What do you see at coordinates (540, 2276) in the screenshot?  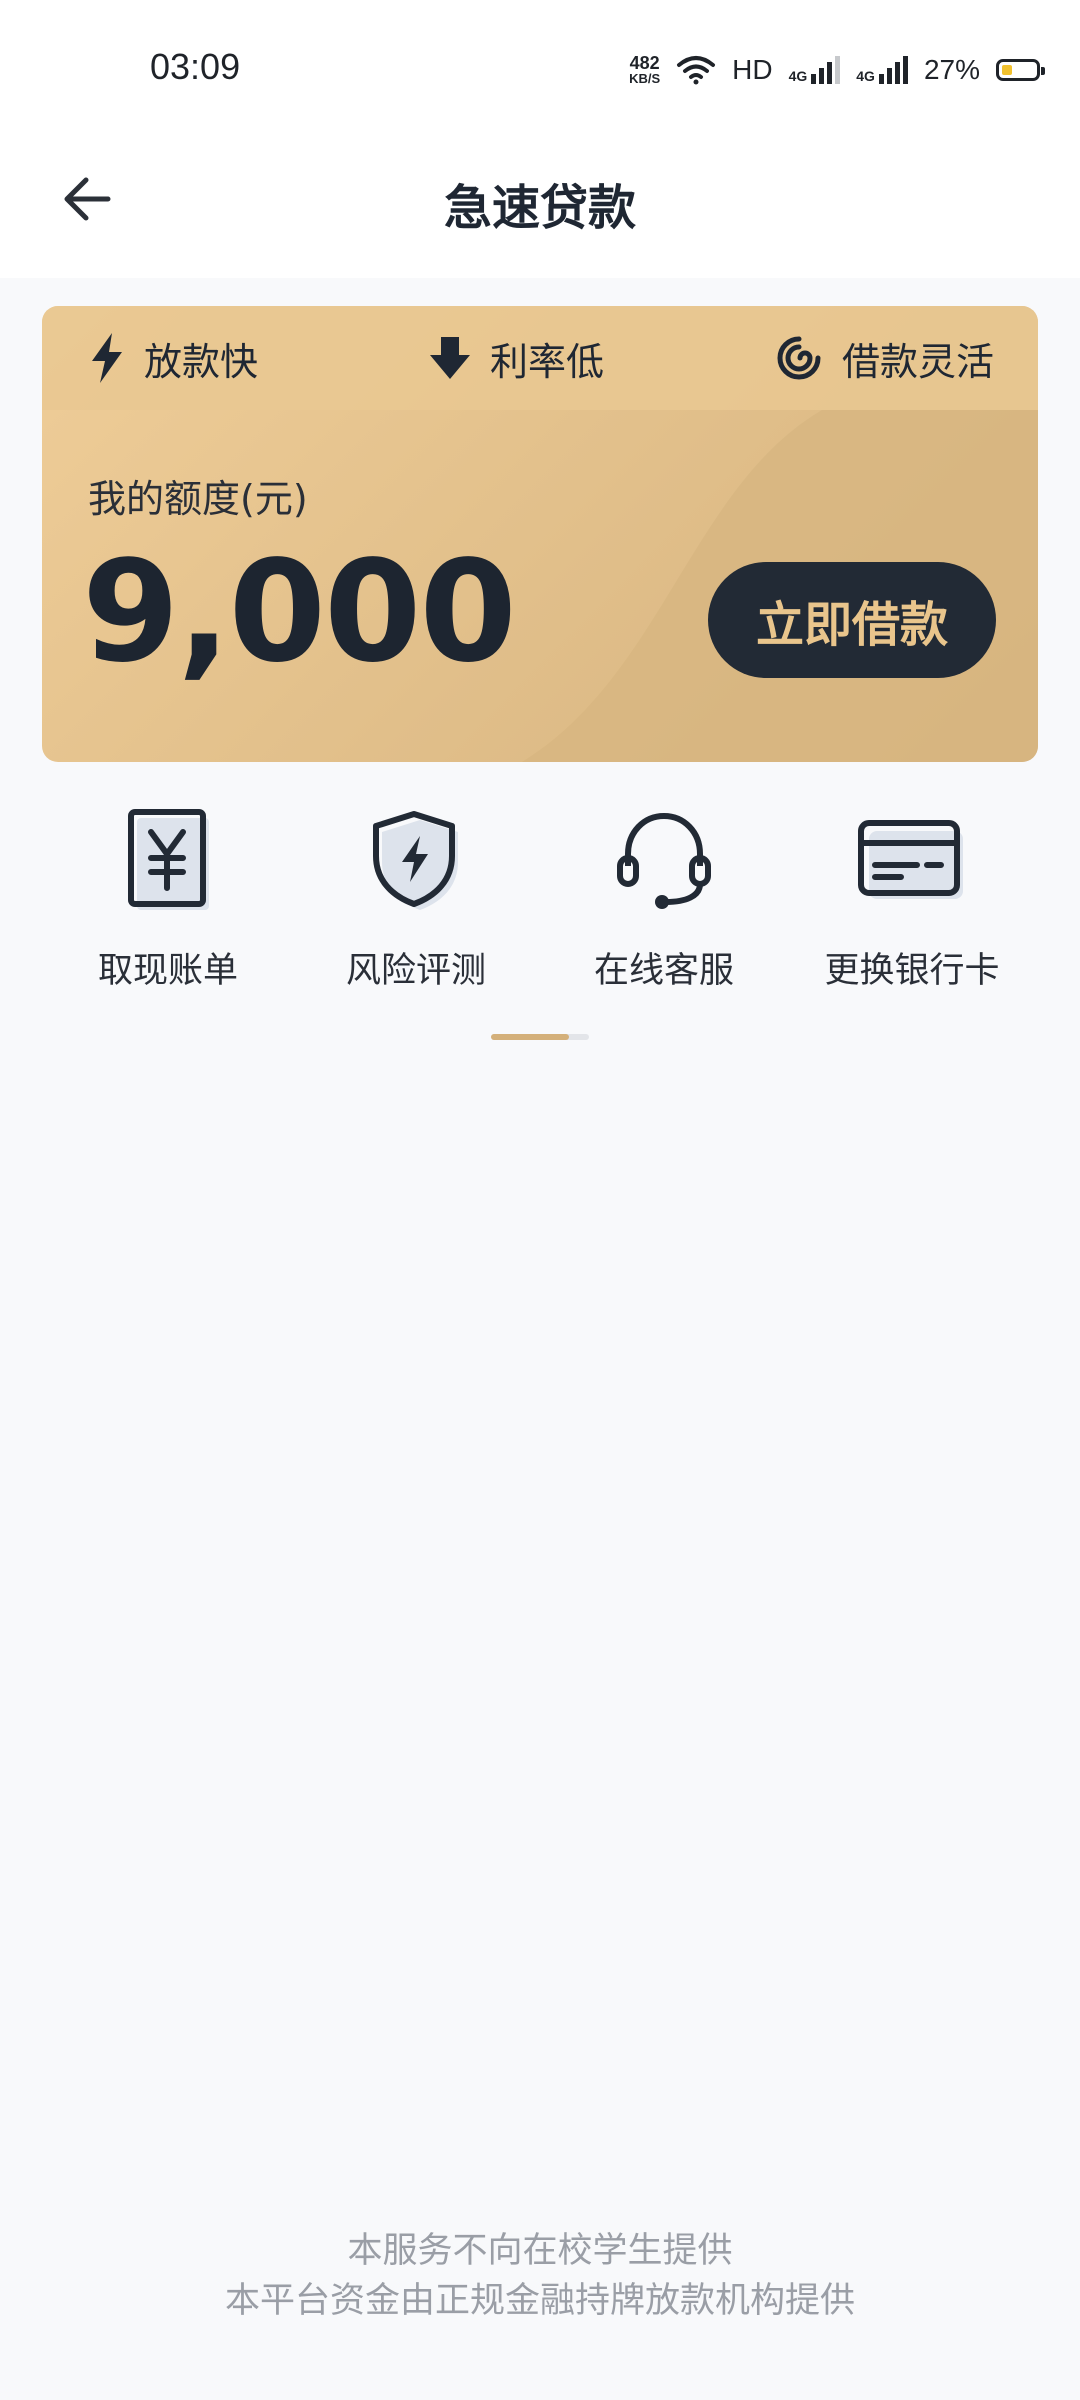 I see `footer-disclaimer: 本服务不向在校学生提供 本平台资金由正规金融持牌放款机构提供` at bounding box center [540, 2276].